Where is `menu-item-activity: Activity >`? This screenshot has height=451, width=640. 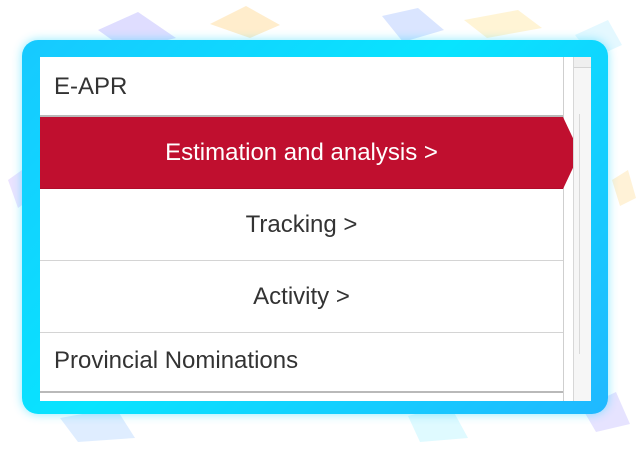 menu-item-activity: Activity > is located at coordinates (301, 297).